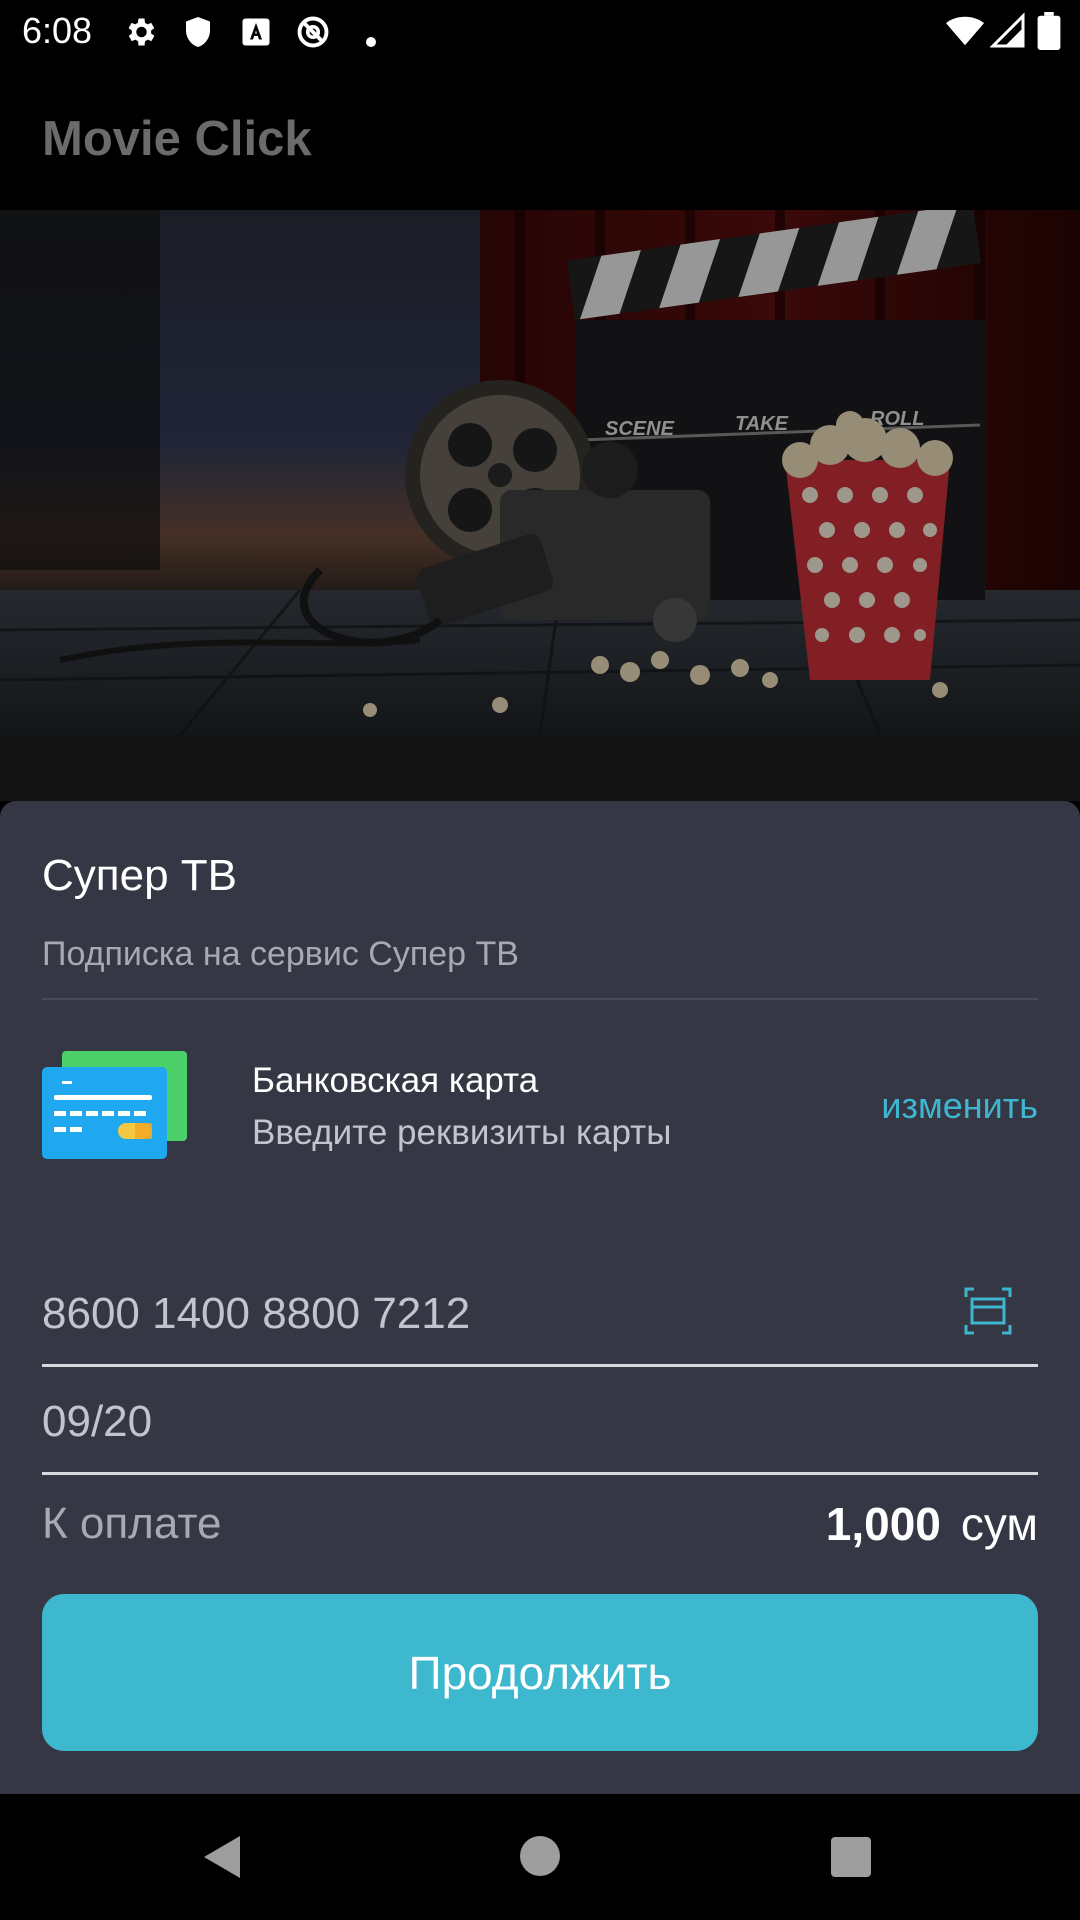  Describe the element at coordinates (1049, 31) in the screenshot. I see `battery-icon` at that location.